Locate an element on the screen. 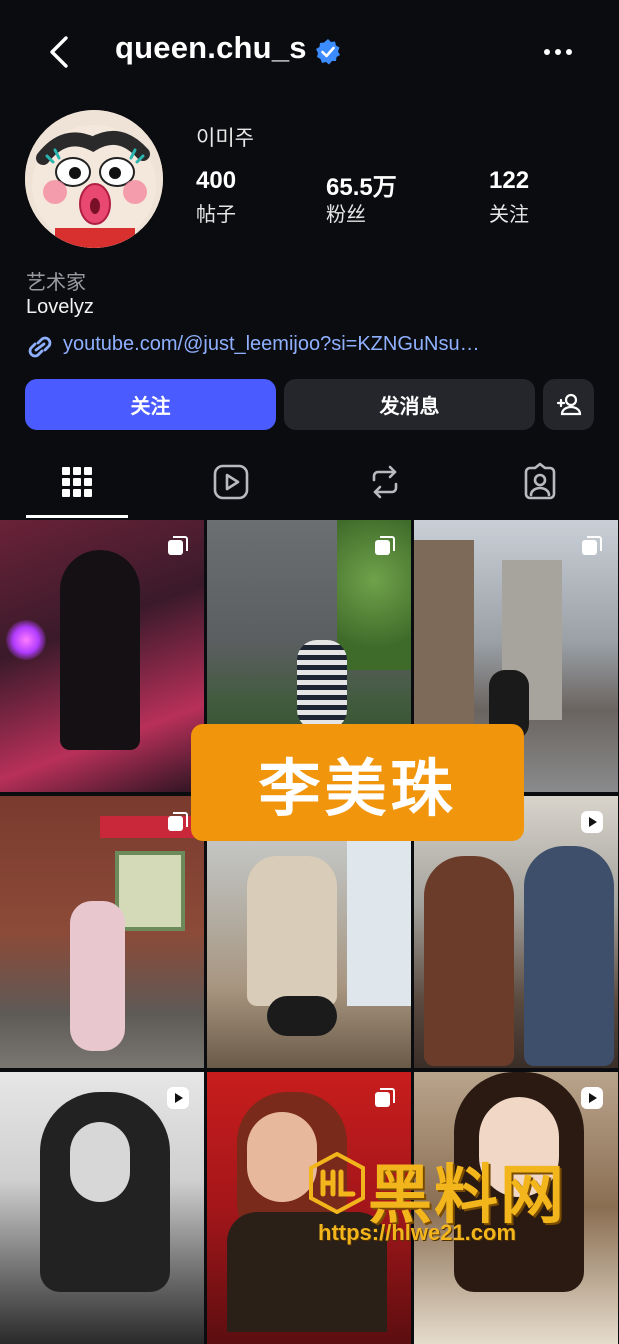 The image size is (619, 1344). more-options-icon is located at coordinates (558, 52).